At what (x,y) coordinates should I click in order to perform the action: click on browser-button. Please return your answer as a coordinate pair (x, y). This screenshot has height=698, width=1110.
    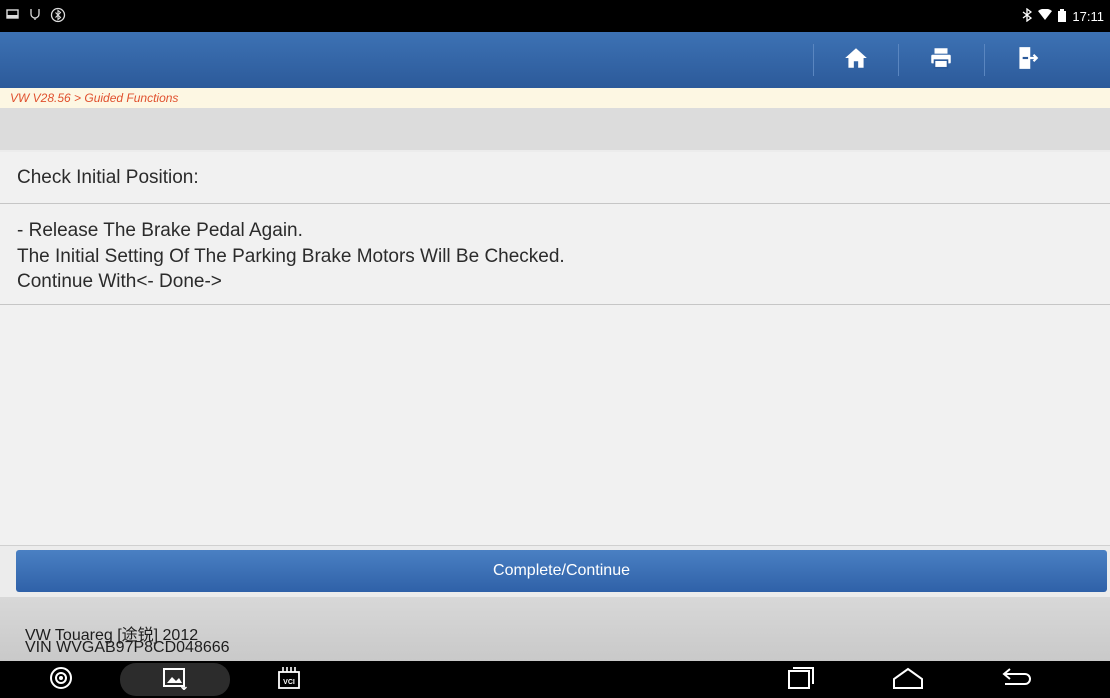
    Looking at the image, I should click on (61, 680).